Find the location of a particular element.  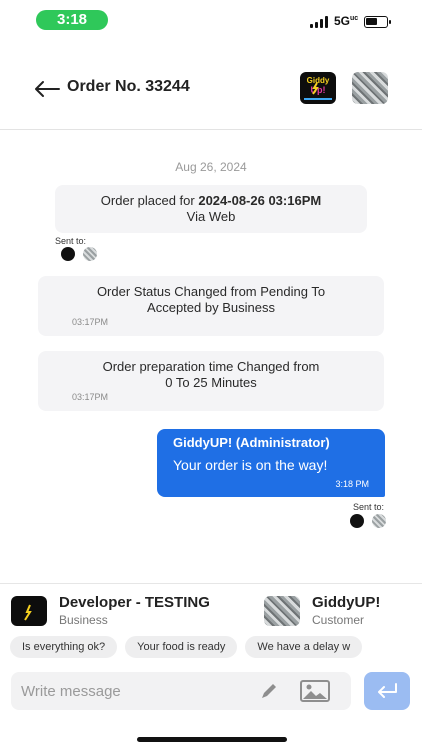

date-separator: Aug 26, 2024 is located at coordinates (211, 167).